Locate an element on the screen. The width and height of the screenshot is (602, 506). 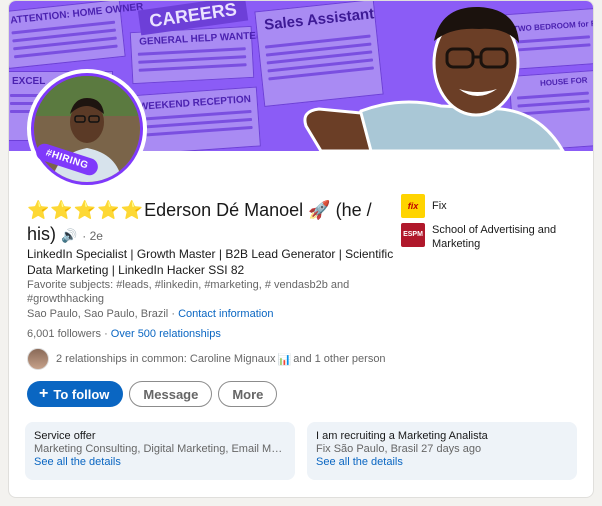
chart-emoji: 📊 is located at coordinates (284, 359).